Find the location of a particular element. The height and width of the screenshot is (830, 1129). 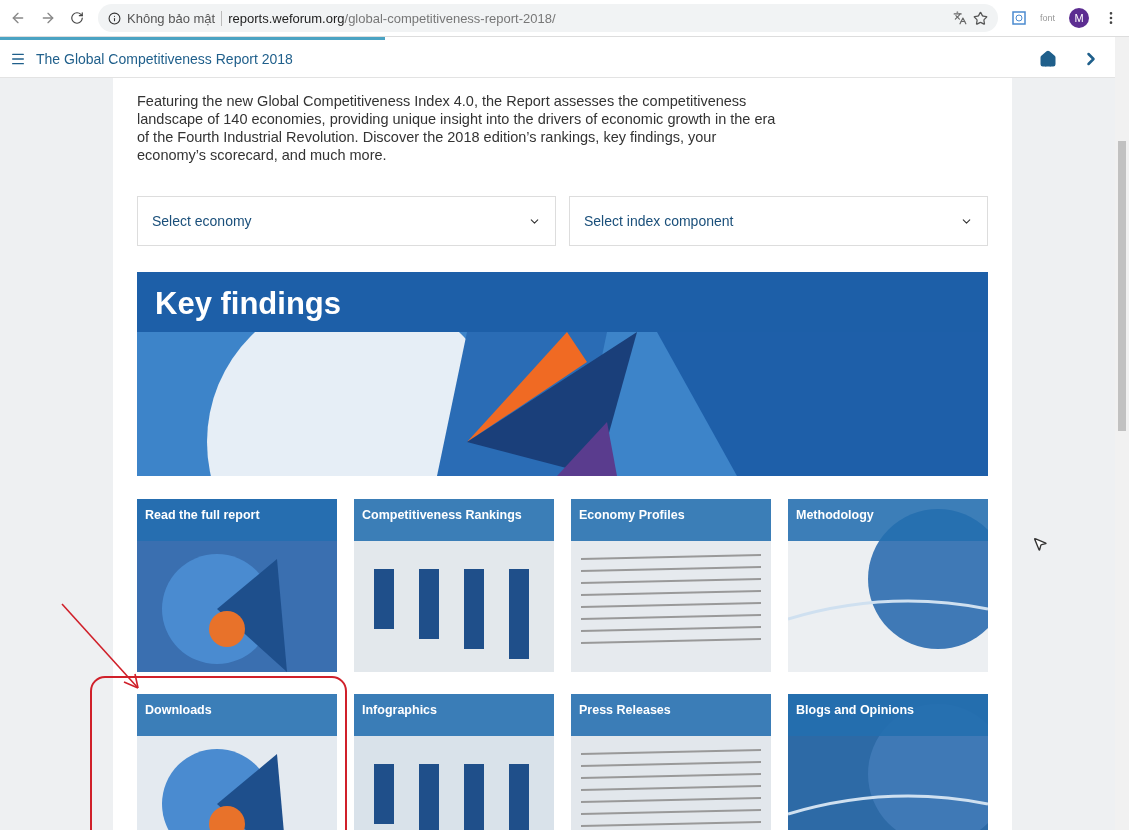

content-tile: Read the full report is located at coordinates (237, 585).